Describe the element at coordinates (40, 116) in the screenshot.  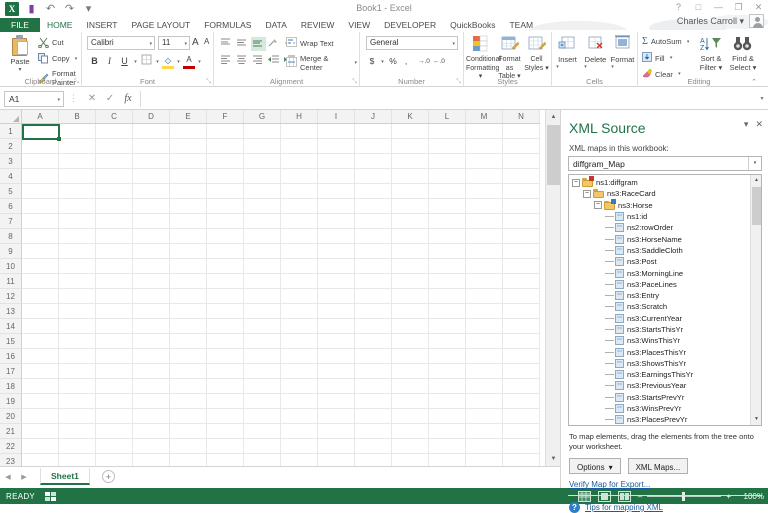
I see `column-header-A: A` at that location.